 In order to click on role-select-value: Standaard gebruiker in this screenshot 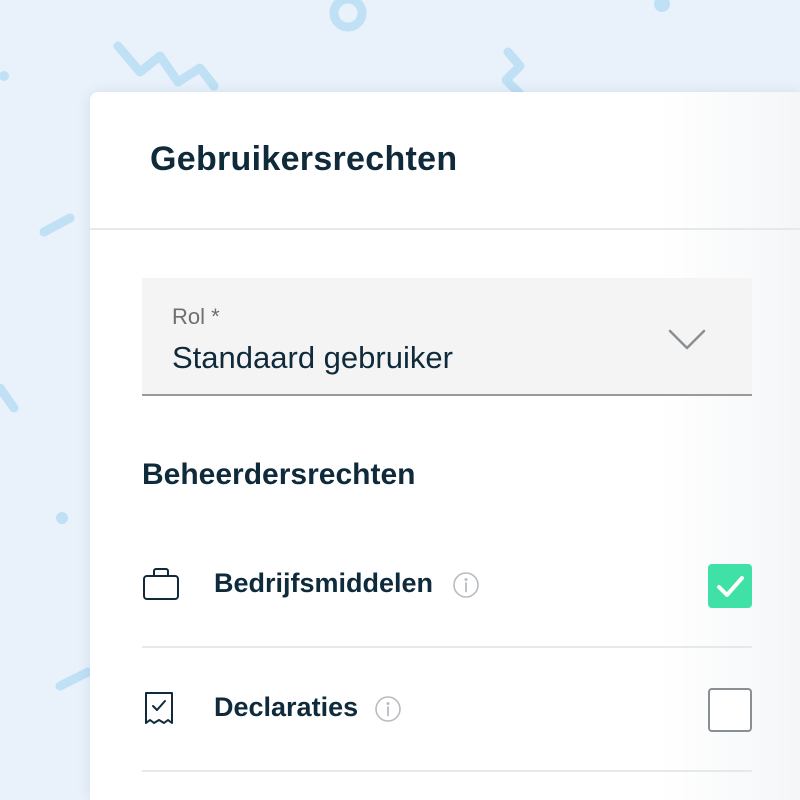, I will do `click(312, 357)`.